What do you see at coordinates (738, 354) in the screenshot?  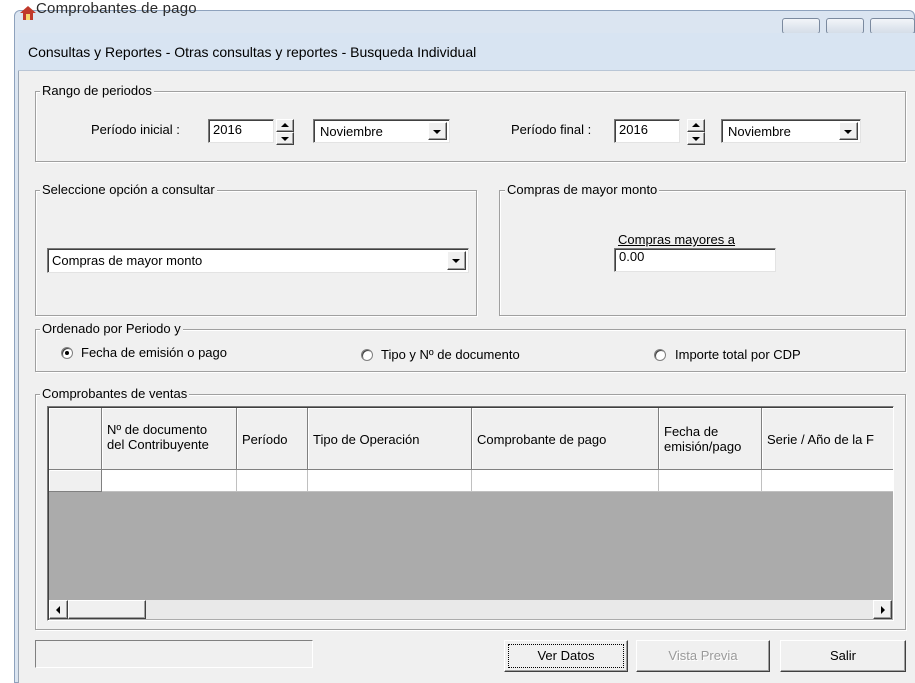 I see `radio-importe-total-label: Importe total por CDP` at bounding box center [738, 354].